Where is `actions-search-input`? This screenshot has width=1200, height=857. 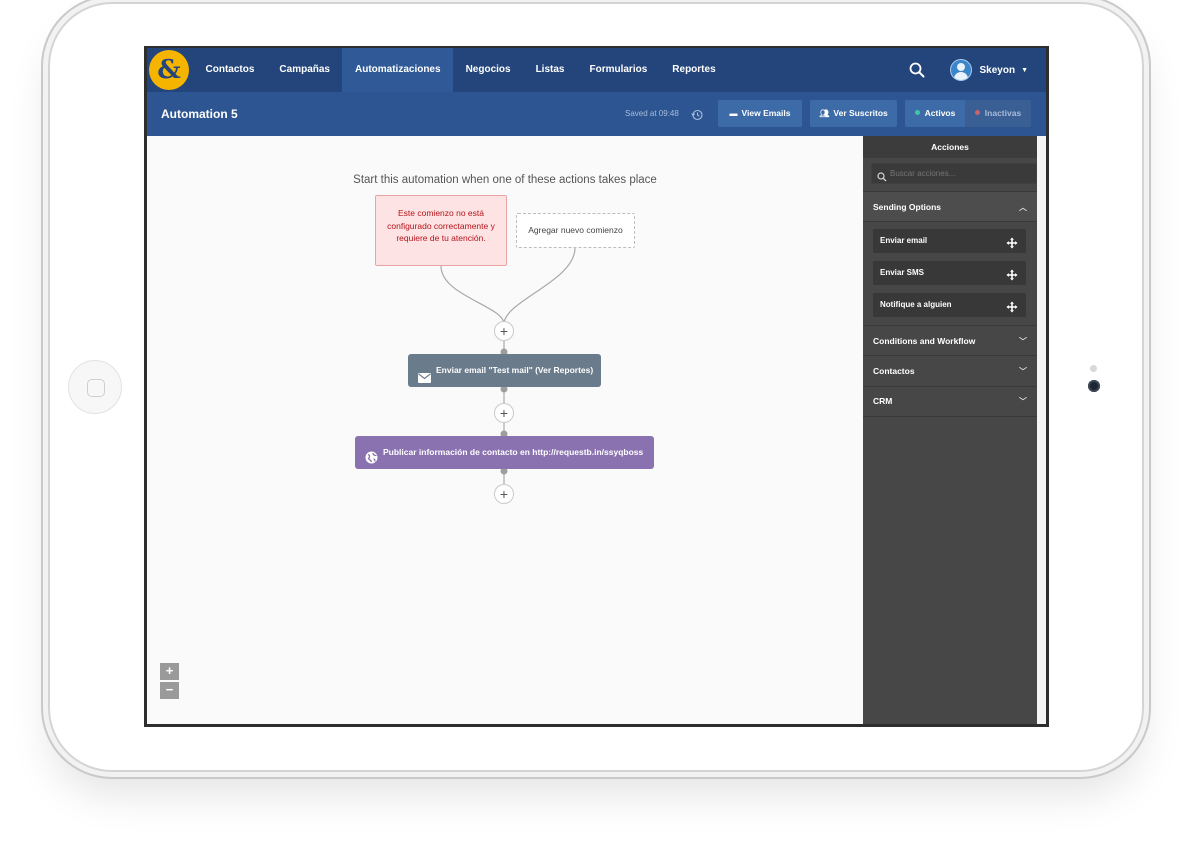
actions-search-input is located at coordinates (954, 173).